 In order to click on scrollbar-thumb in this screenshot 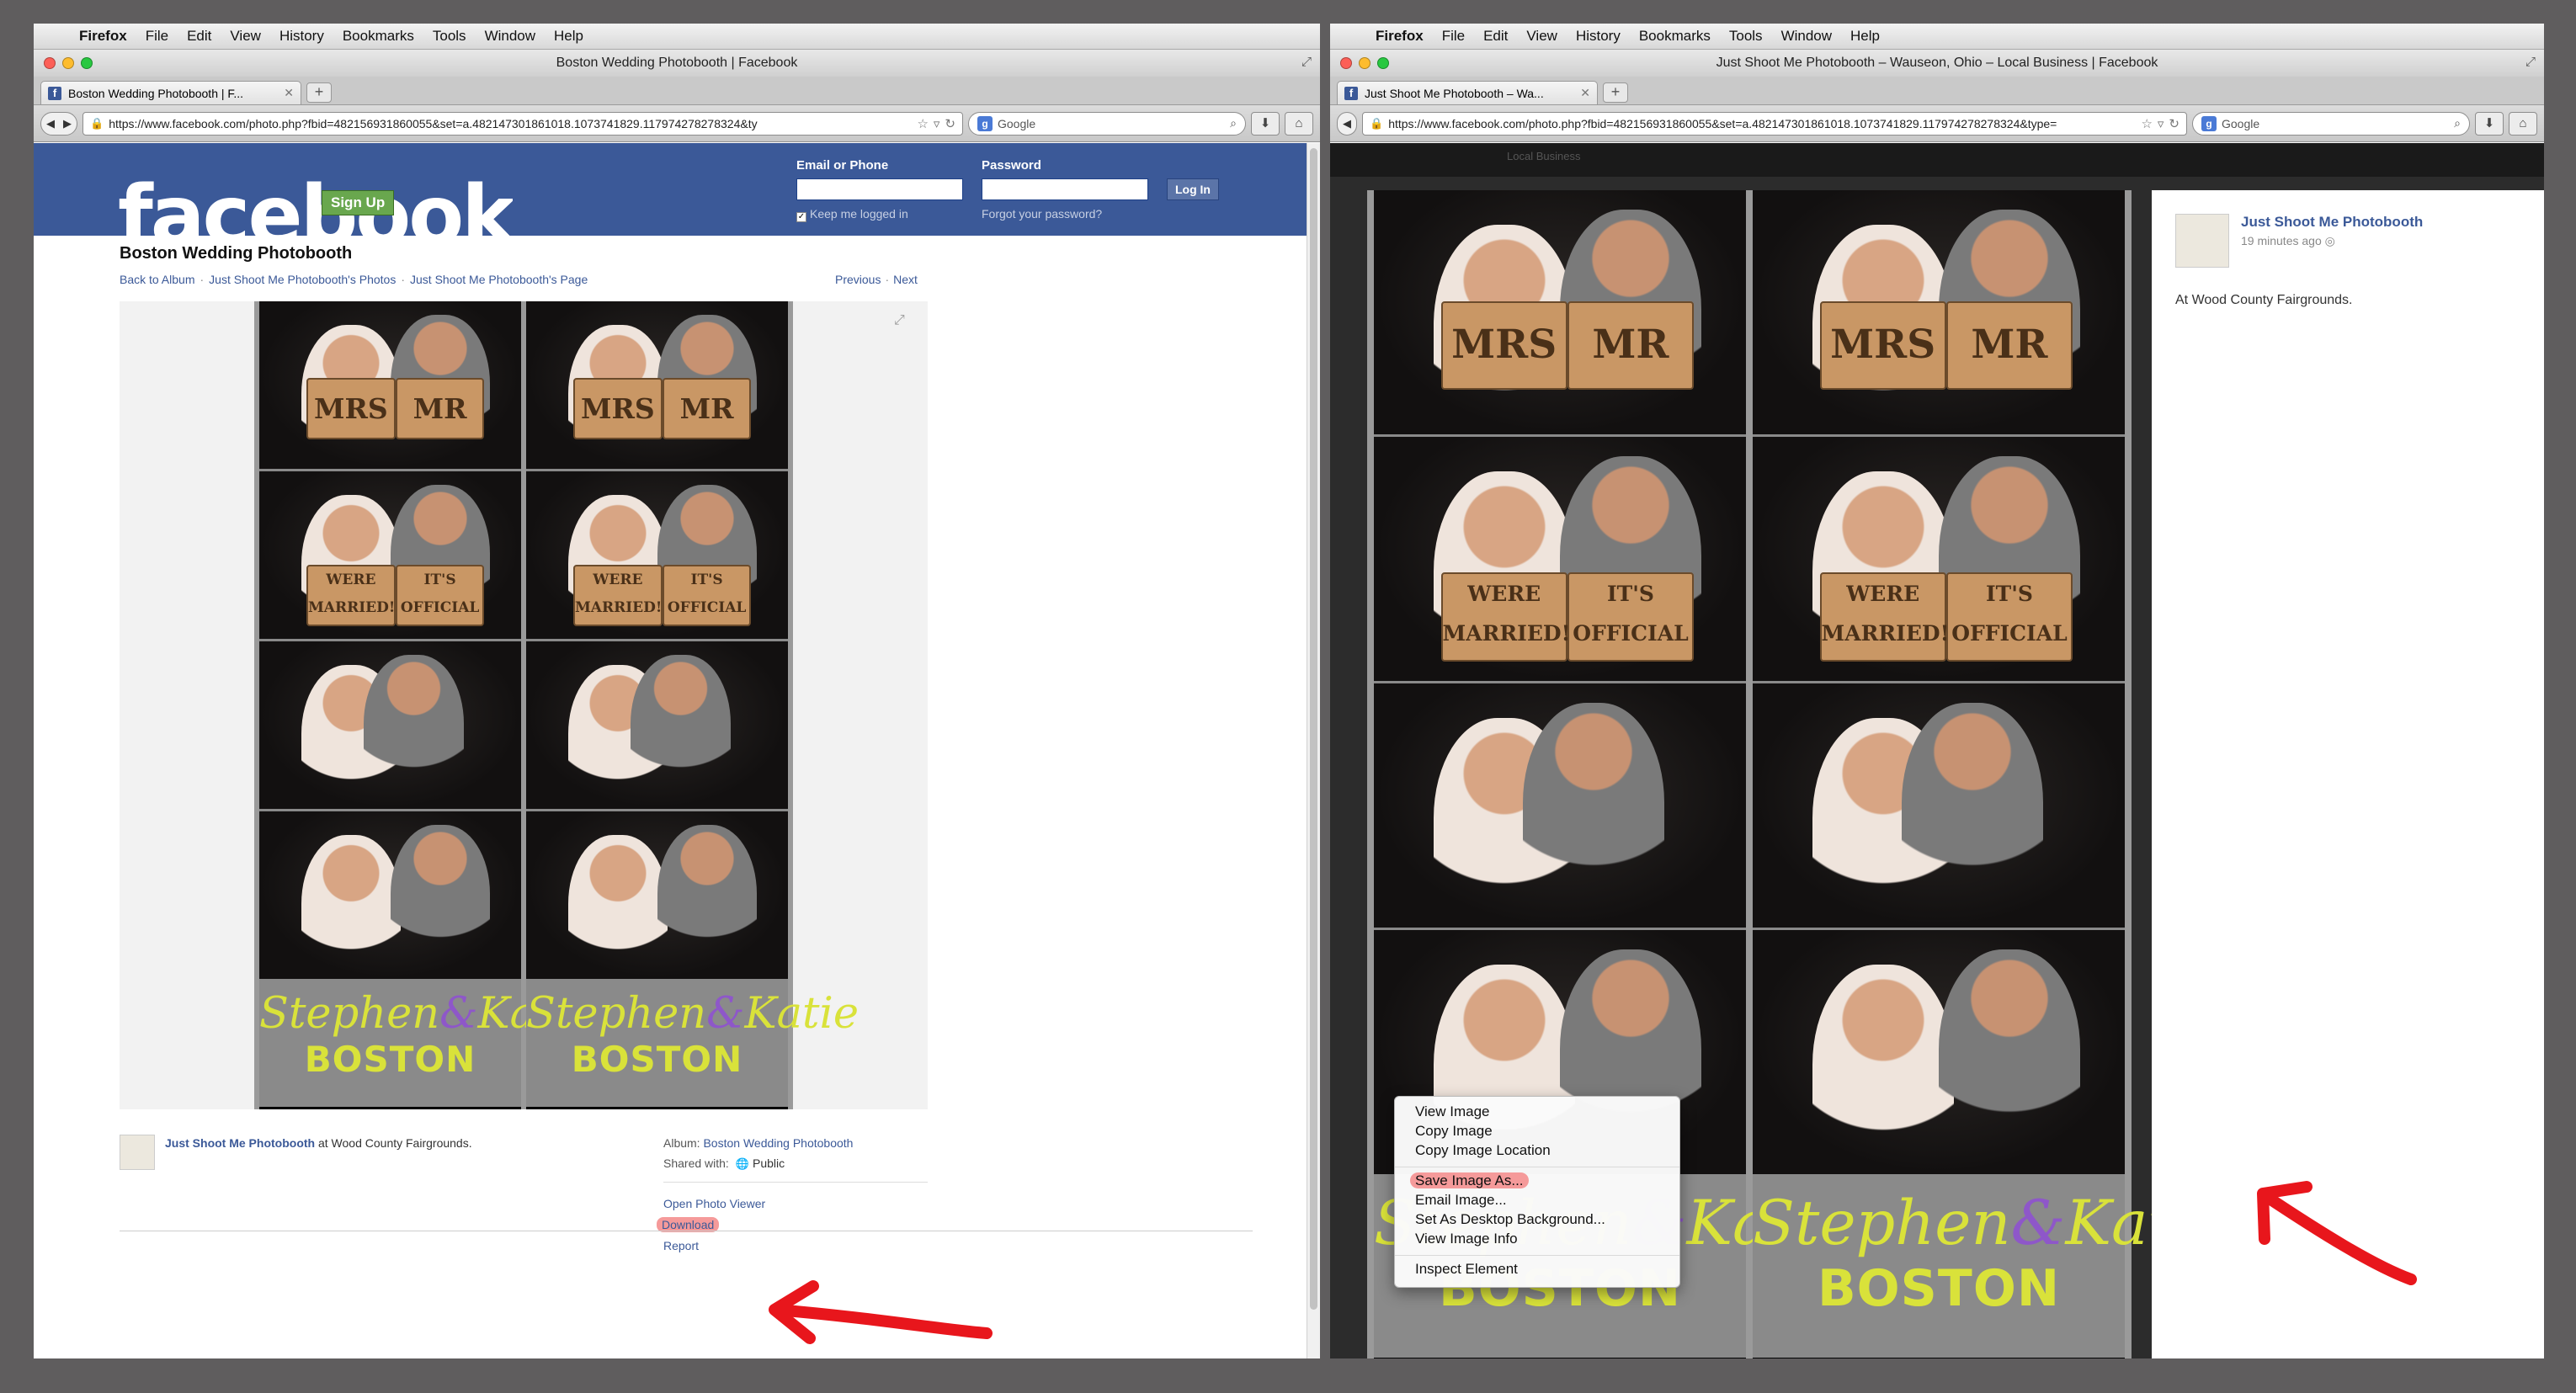, I will do `click(1314, 729)`.